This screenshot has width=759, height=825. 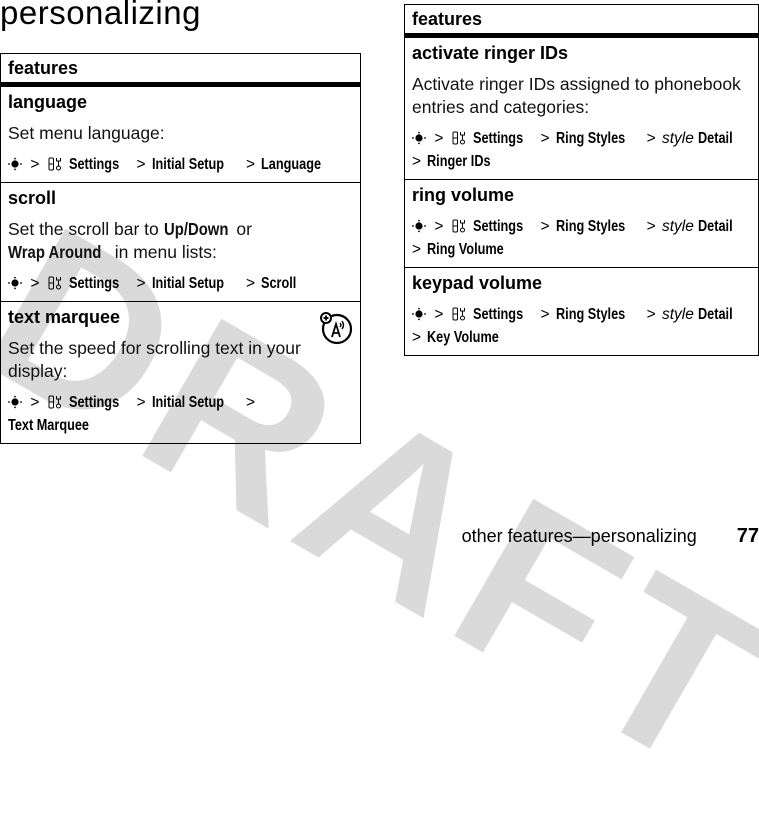 I want to click on menu-path: > Settings > Initial Setup > Scroll, so click(x=180, y=283).